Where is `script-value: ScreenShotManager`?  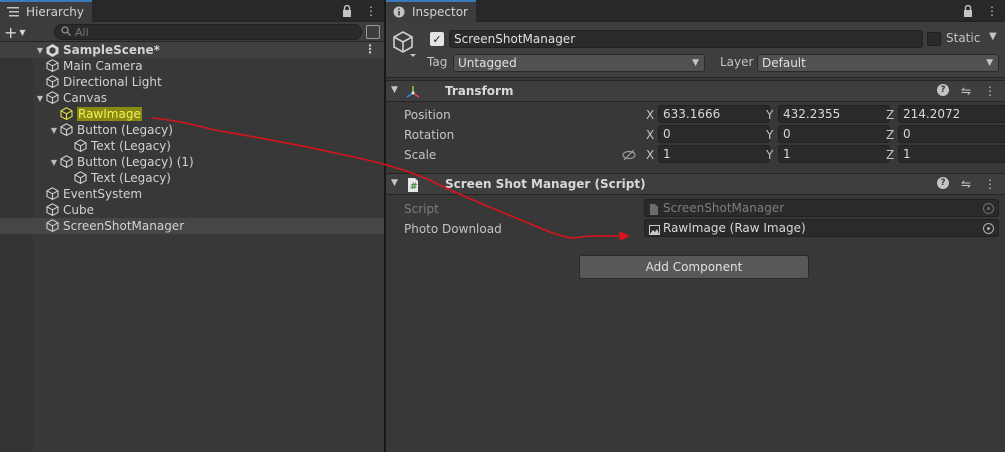
script-value: ScreenShotManager is located at coordinates (724, 208).